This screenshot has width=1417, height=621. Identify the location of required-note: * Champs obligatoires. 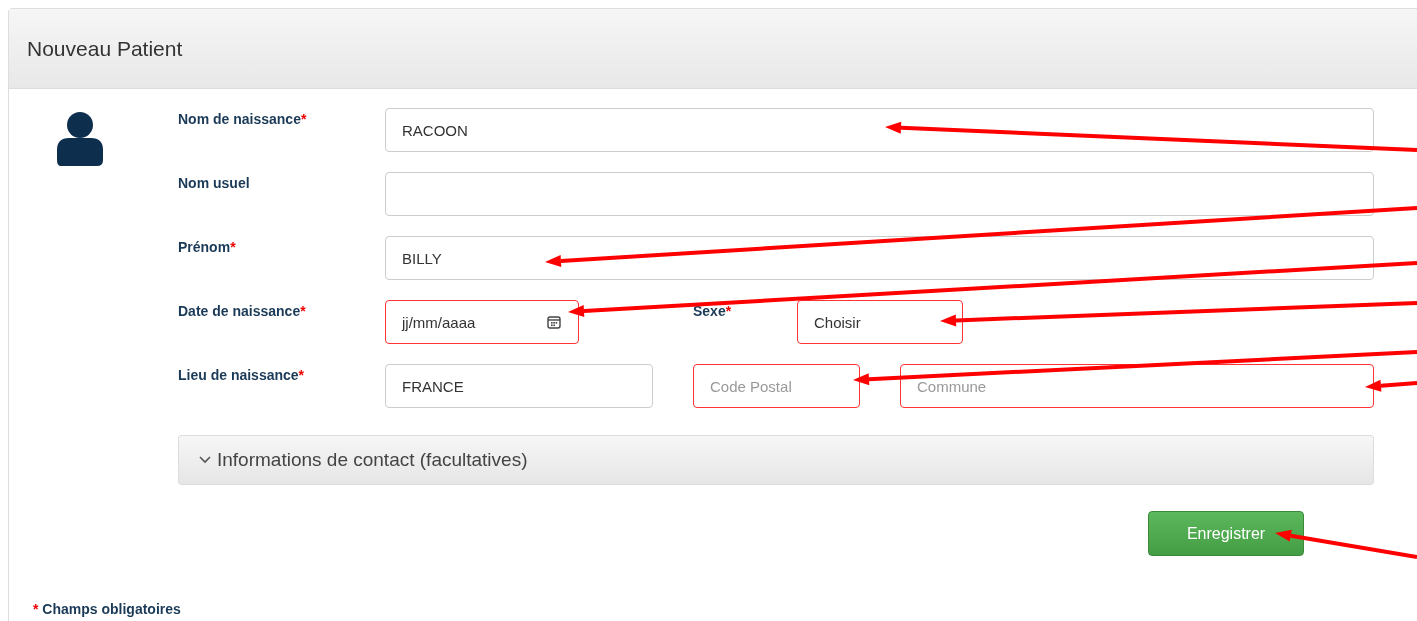
(107, 609).